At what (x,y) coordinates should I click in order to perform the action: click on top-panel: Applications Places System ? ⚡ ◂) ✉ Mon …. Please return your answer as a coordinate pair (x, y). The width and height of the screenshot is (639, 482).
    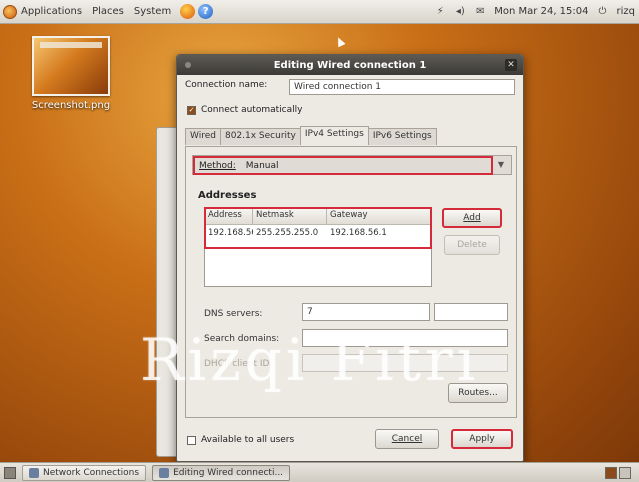
    Looking at the image, I should click on (319, 12).